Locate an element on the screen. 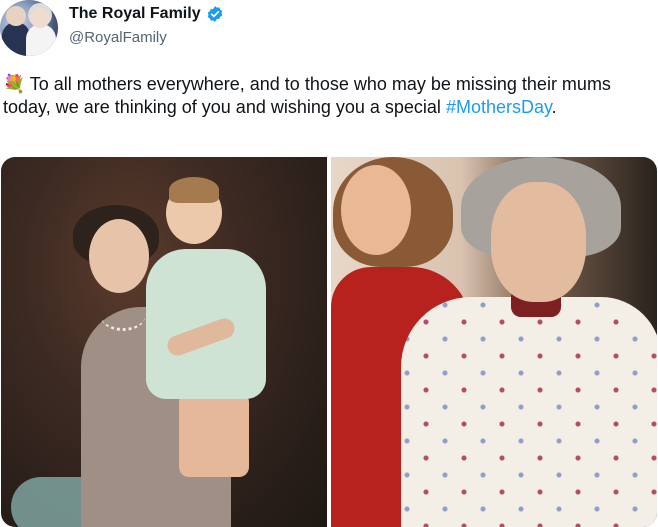 The image size is (658, 527). author-avatar is located at coordinates (29, 28).